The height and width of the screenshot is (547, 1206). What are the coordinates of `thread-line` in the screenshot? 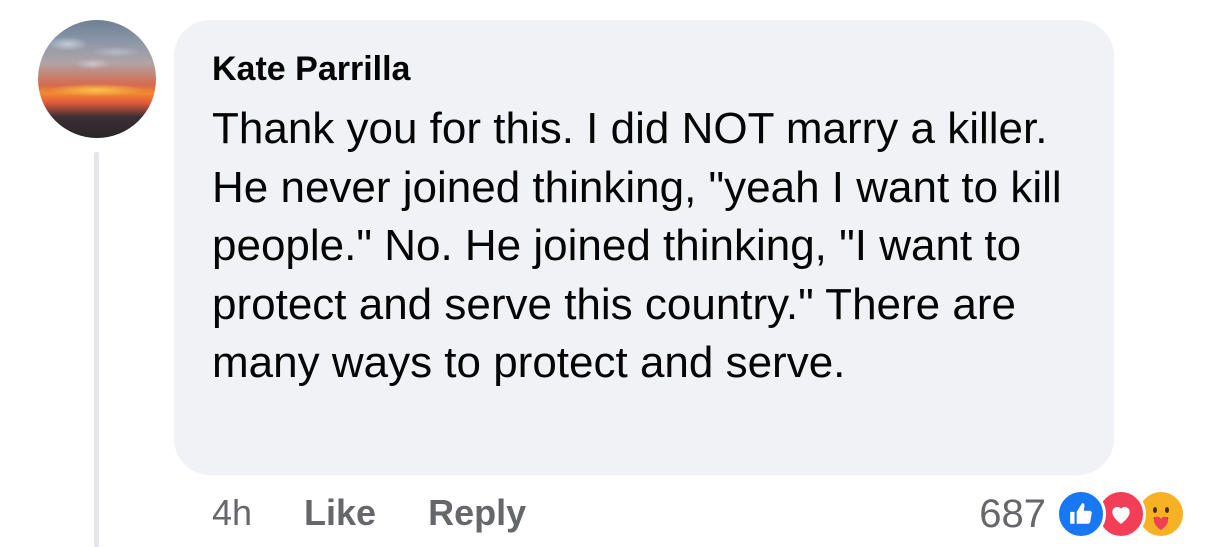 It's located at (96, 349).